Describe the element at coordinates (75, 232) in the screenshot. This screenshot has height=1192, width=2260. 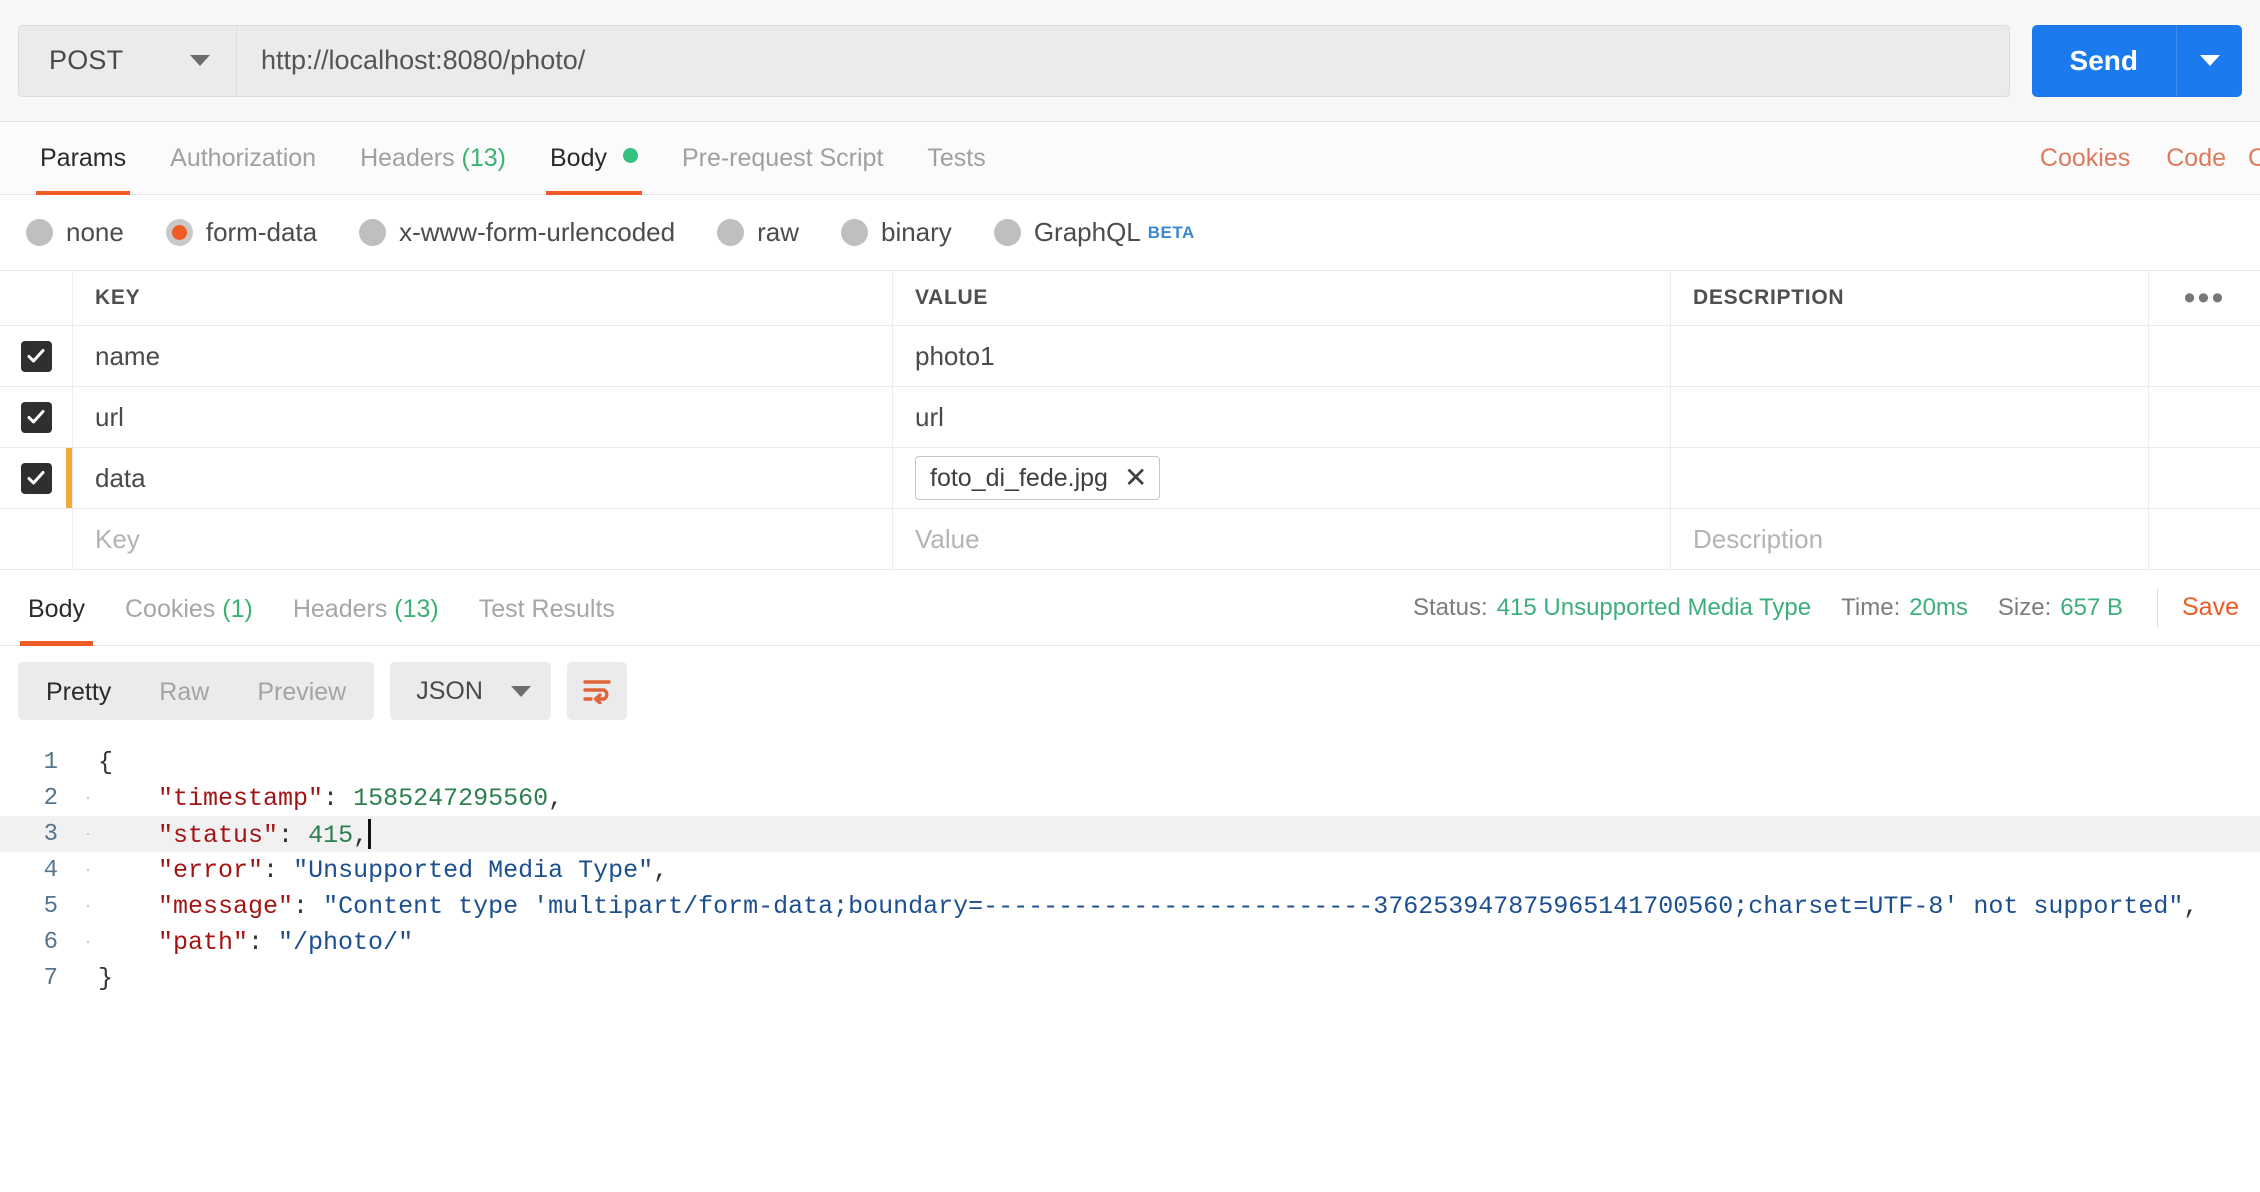
I see `body-type-none: none` at that location.